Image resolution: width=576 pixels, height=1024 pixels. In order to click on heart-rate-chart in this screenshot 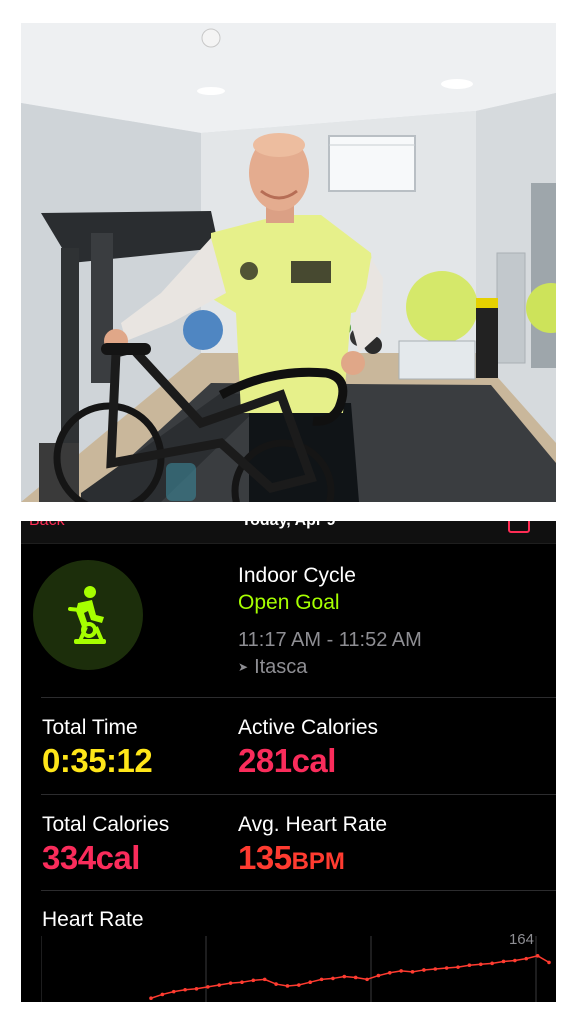, I will do `click(296, 969)`.